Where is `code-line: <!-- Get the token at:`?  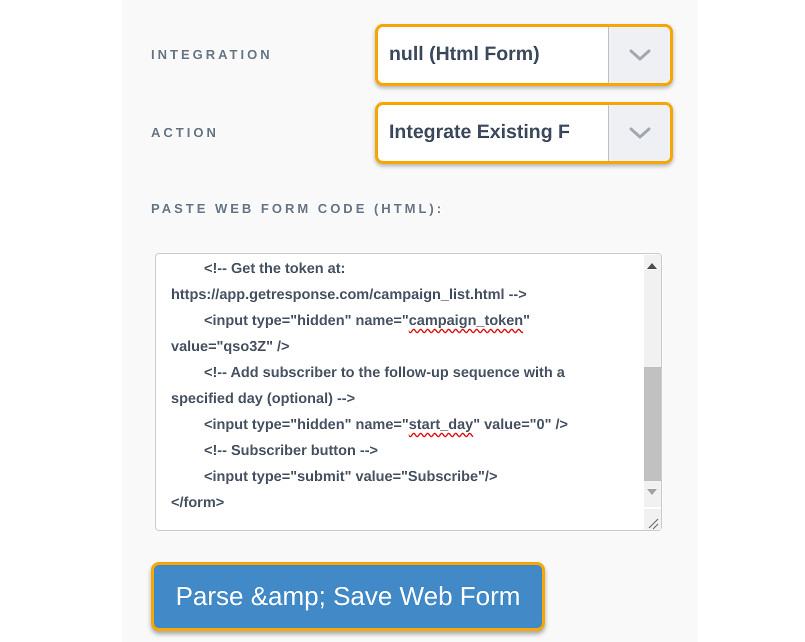
code-line: <!-- Get the token at: is located at coordinates (274, 269).